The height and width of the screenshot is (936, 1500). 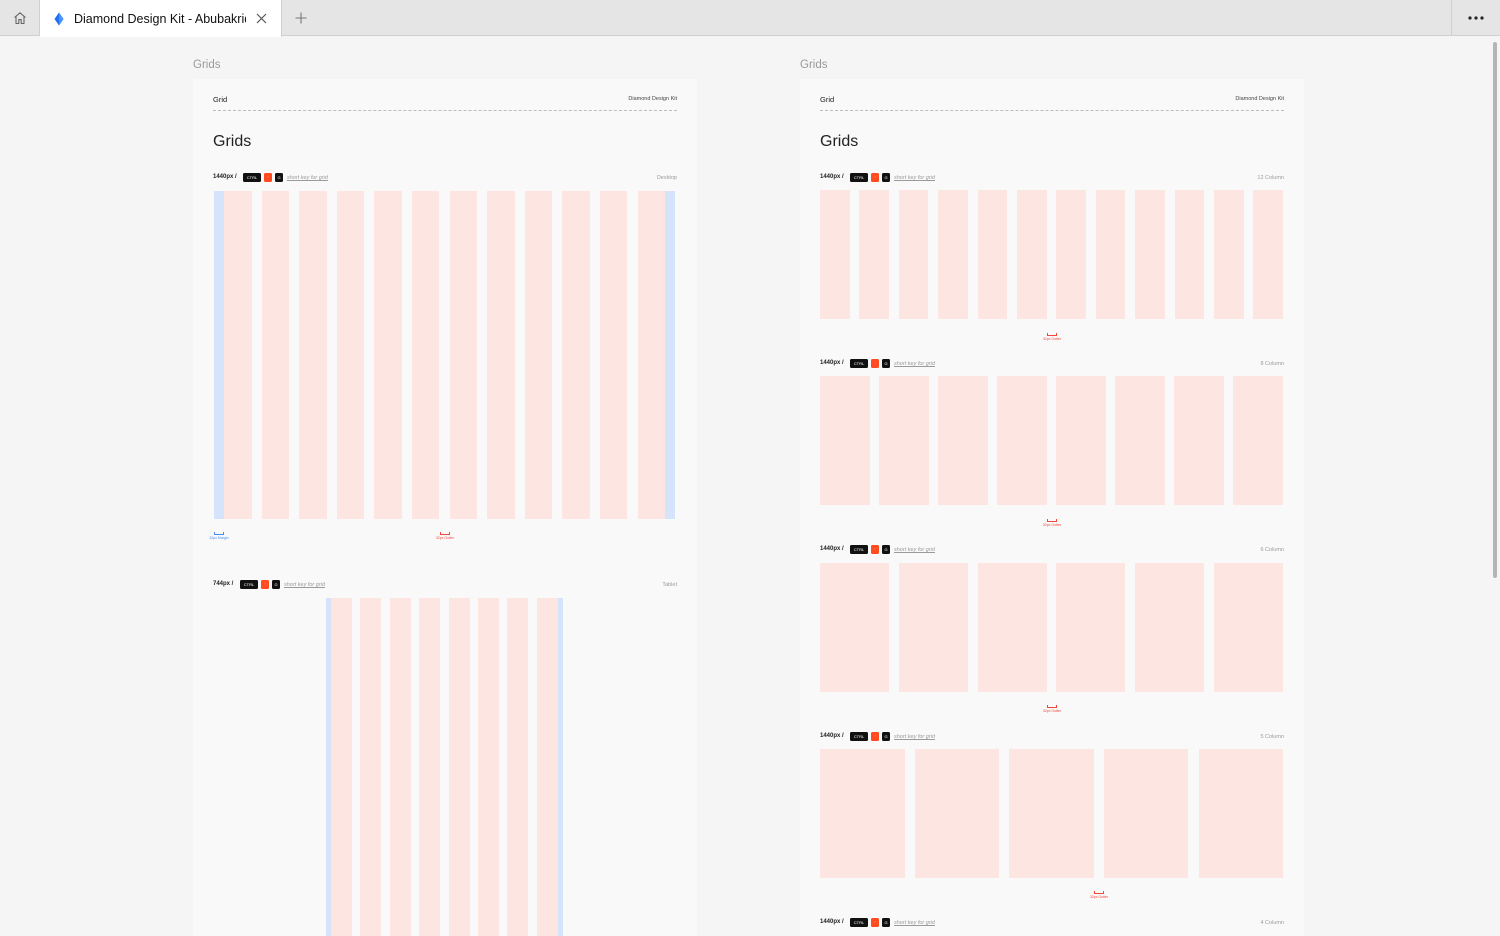 What do you see at coordinates (59, 18) in the screenshot?
I see `diamond-icon` at bounding box center [59, 18].